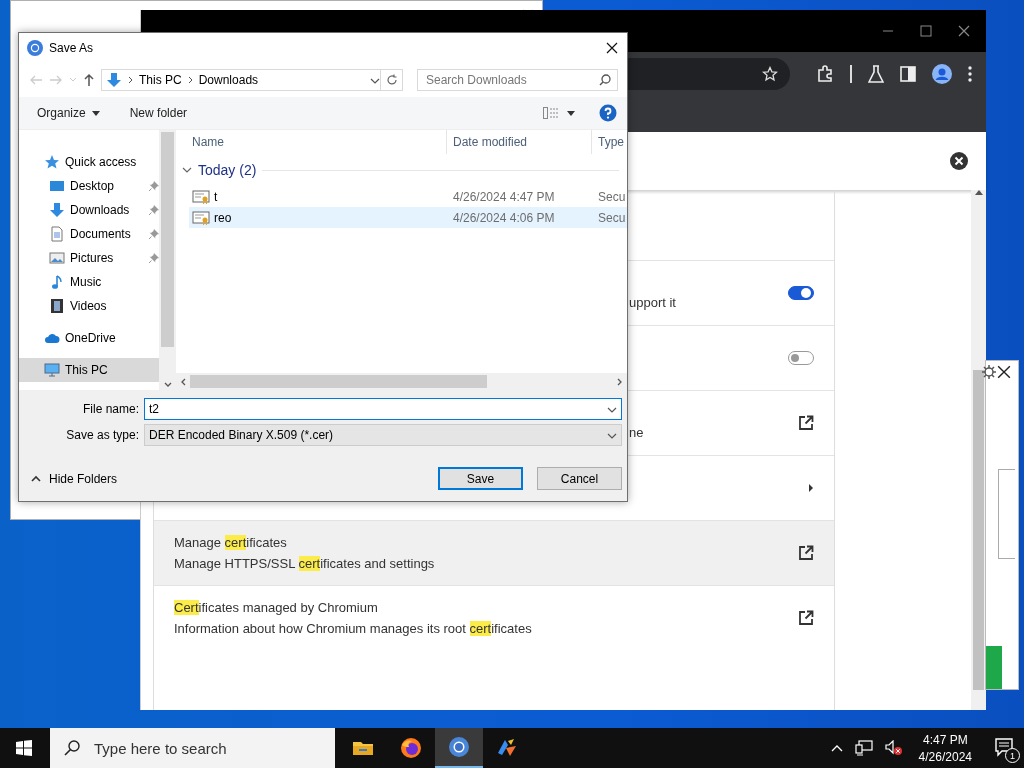 This screenshot has height=768, width=1024. I want to click on right-chevron-icon, so click(620, 381).